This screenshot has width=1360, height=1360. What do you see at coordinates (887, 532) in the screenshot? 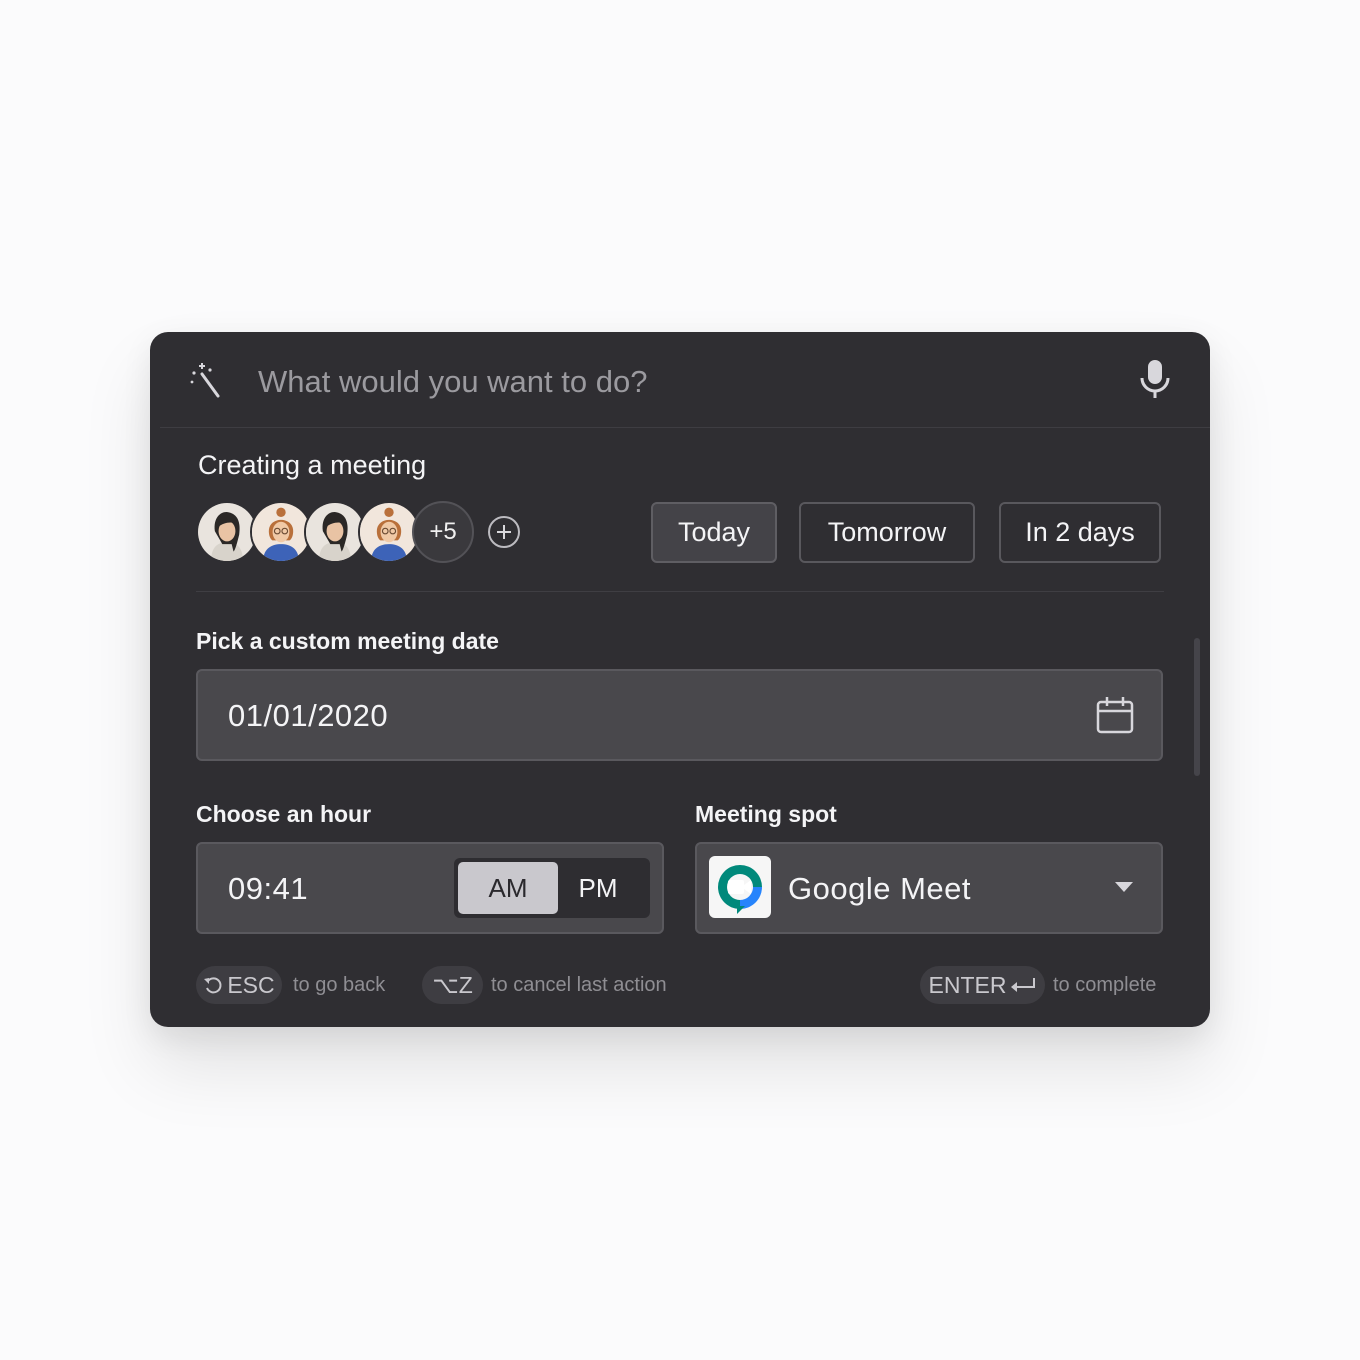
I see `tomorrow-button: Tomorrow` at bounding box center [887, 532].